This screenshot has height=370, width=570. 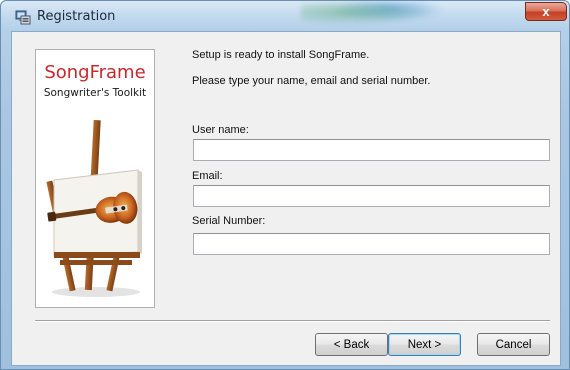 I want to click on back-button: < Back, so click(x=351, y=344).